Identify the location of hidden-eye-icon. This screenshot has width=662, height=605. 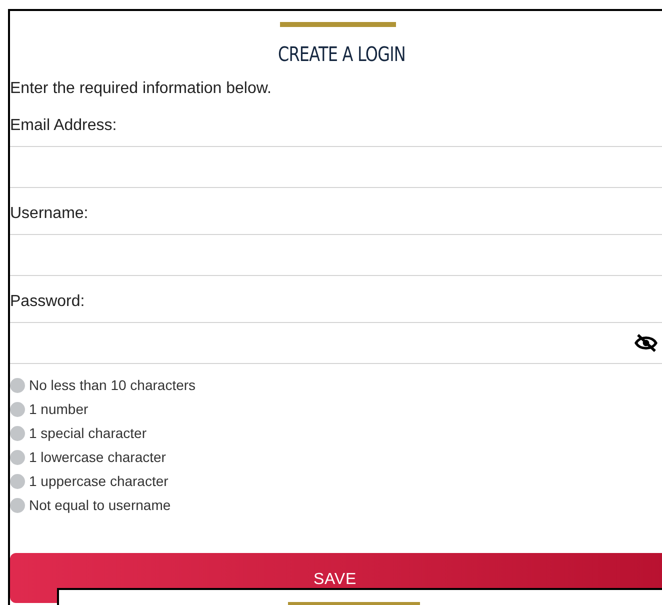
(646, 343).